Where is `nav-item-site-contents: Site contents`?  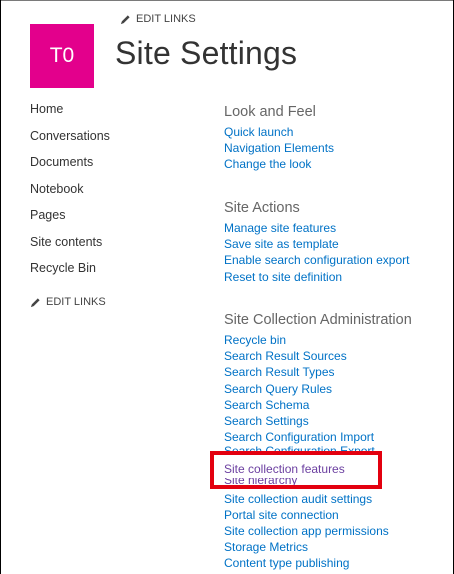 nav-item-site-contents: Site contents is located at coordinates (70, 246).